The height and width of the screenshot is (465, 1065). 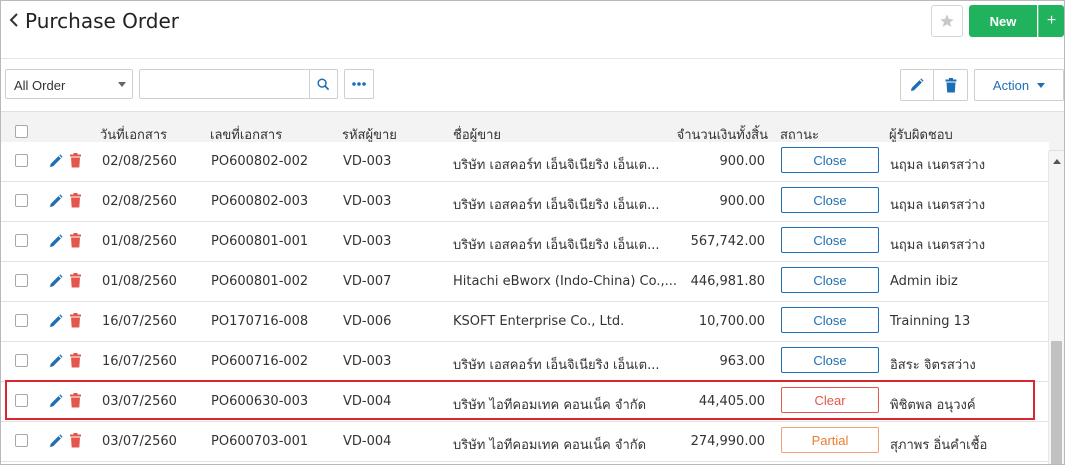 What do you see at coordinates (727, 281) in the screenshot?
I see `total-cell: 446,981.80` at bounding box center [727, 281].